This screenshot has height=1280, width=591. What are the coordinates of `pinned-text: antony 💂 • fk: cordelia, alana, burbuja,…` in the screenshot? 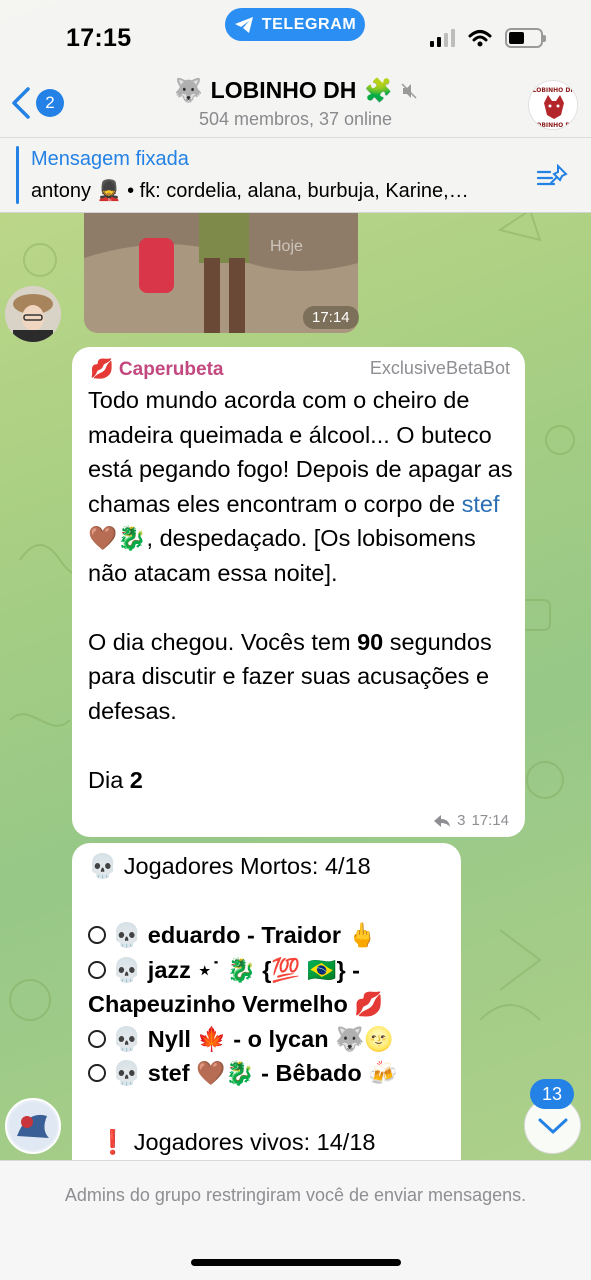 It's located at (250, 191).